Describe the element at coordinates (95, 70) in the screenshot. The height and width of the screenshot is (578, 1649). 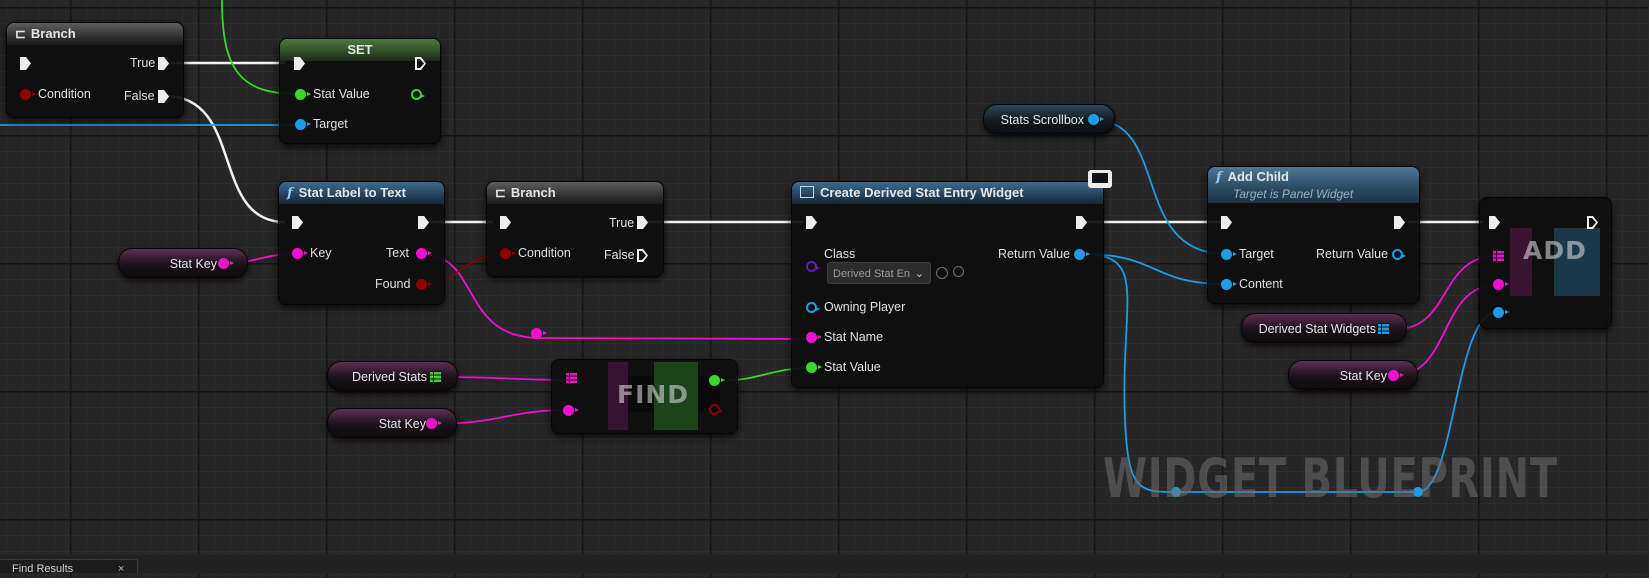
I see `branch-node-1: ⊏ Branch` at that location.